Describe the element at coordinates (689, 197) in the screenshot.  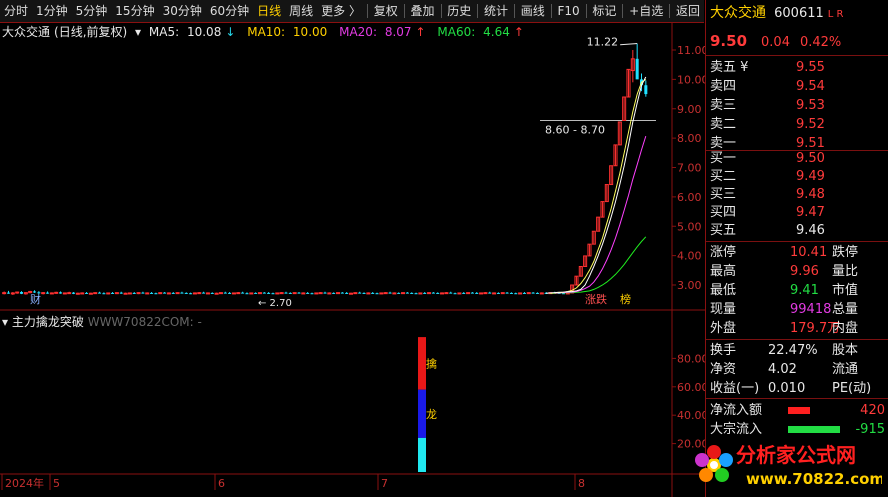
I see `y-tick-label: 6.00` at that location.